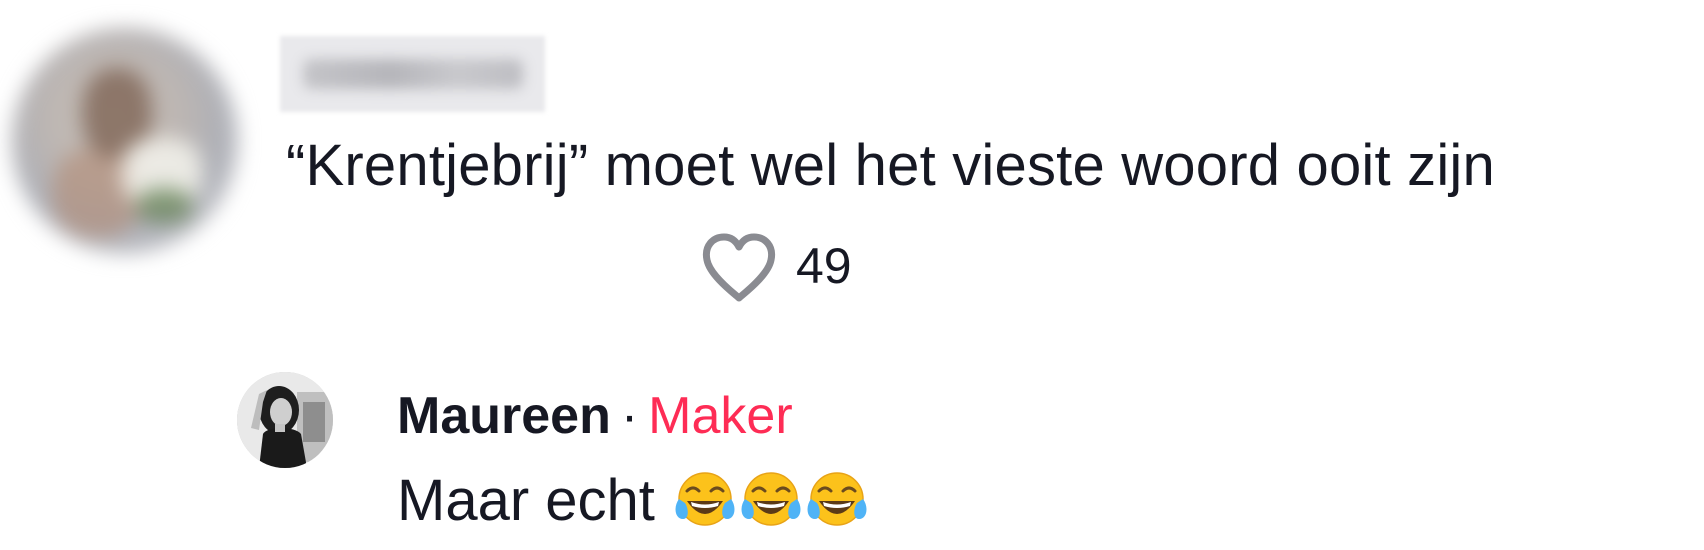  Describe the element at coordinates (526, 500) in the screenshot. I see `reply-text: Maar echt` at that location.